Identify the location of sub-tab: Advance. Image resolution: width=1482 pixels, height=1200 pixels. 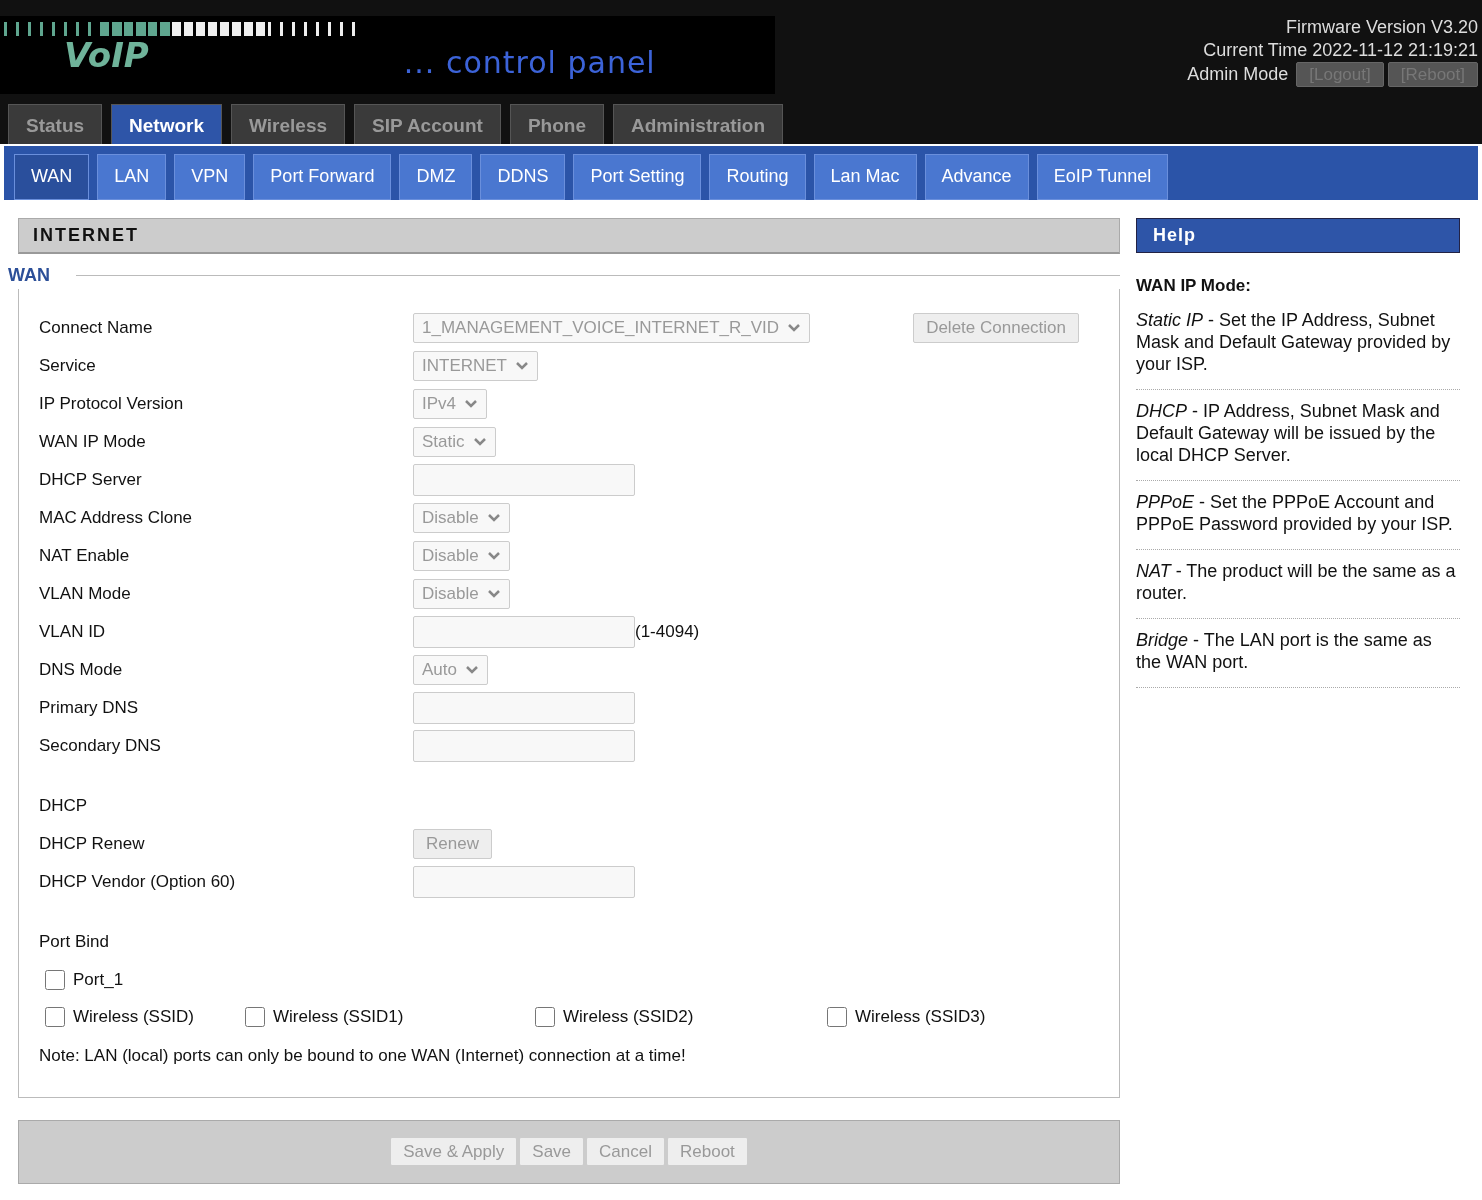
(976, 177).